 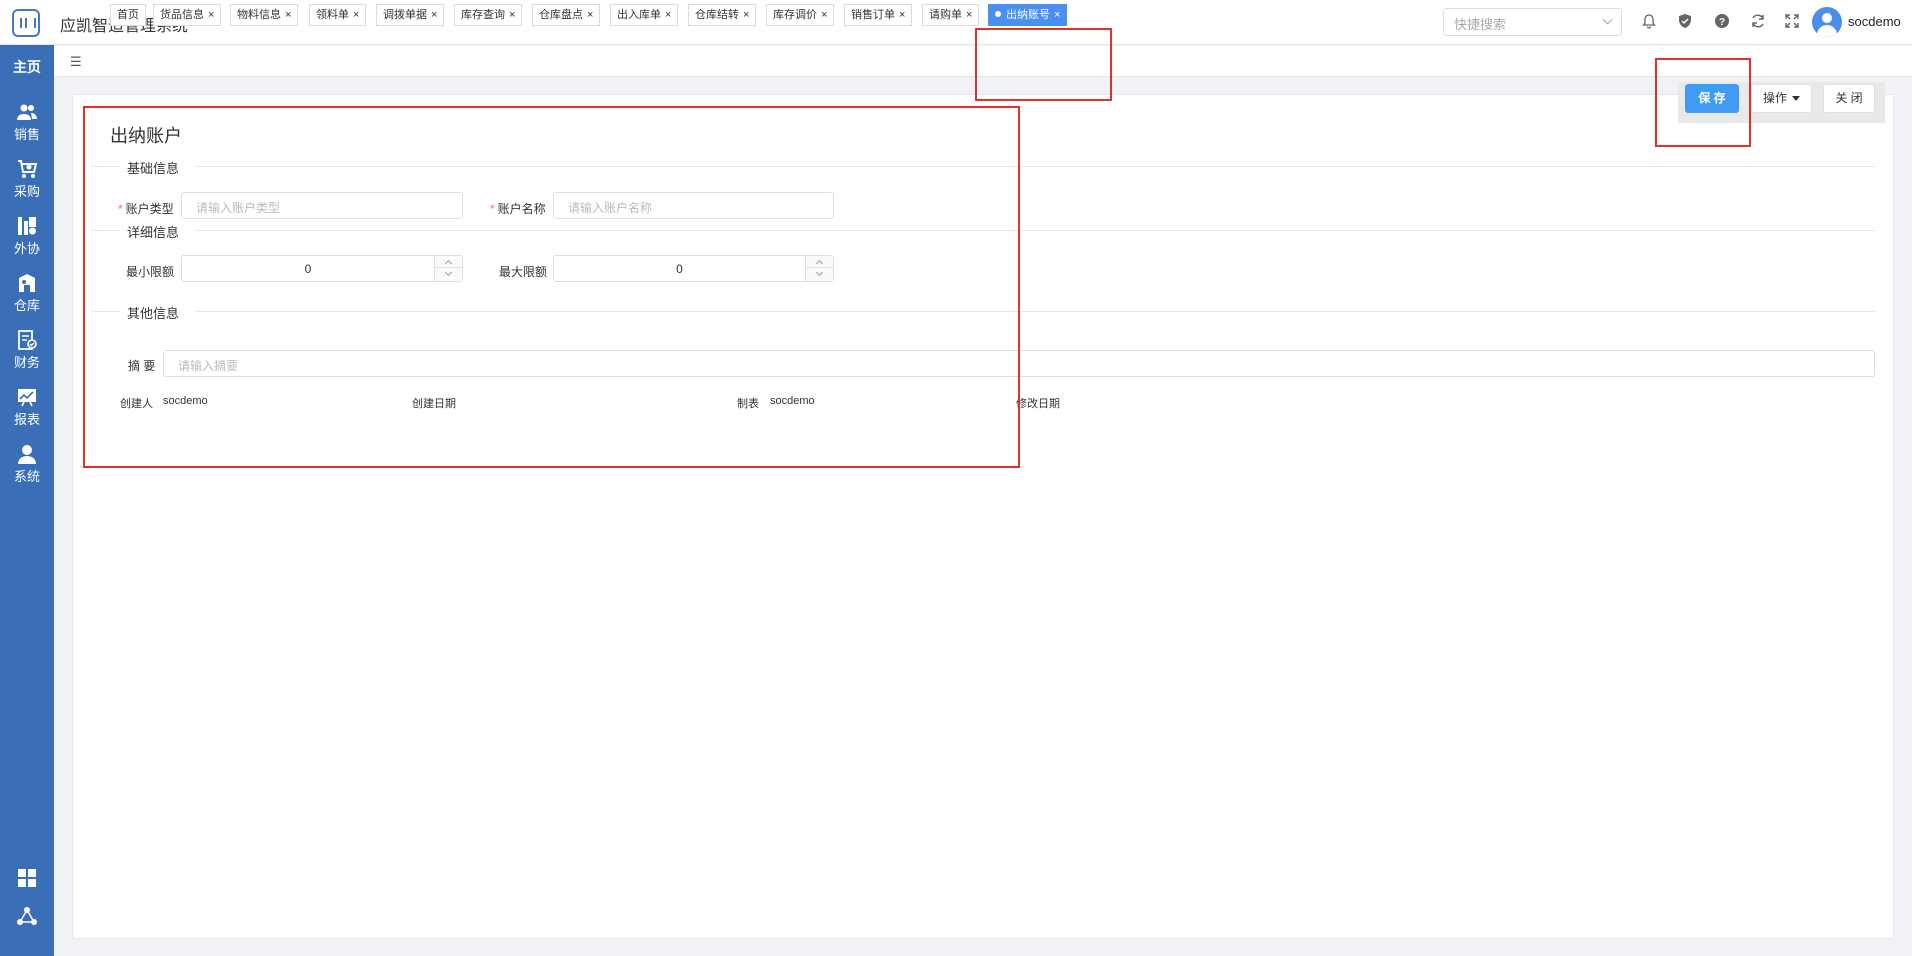 What do you see at coordinates (26, 476) in the screenshot?
I see `sidebar-item-label: 系统` at bounding box center [26, 476].